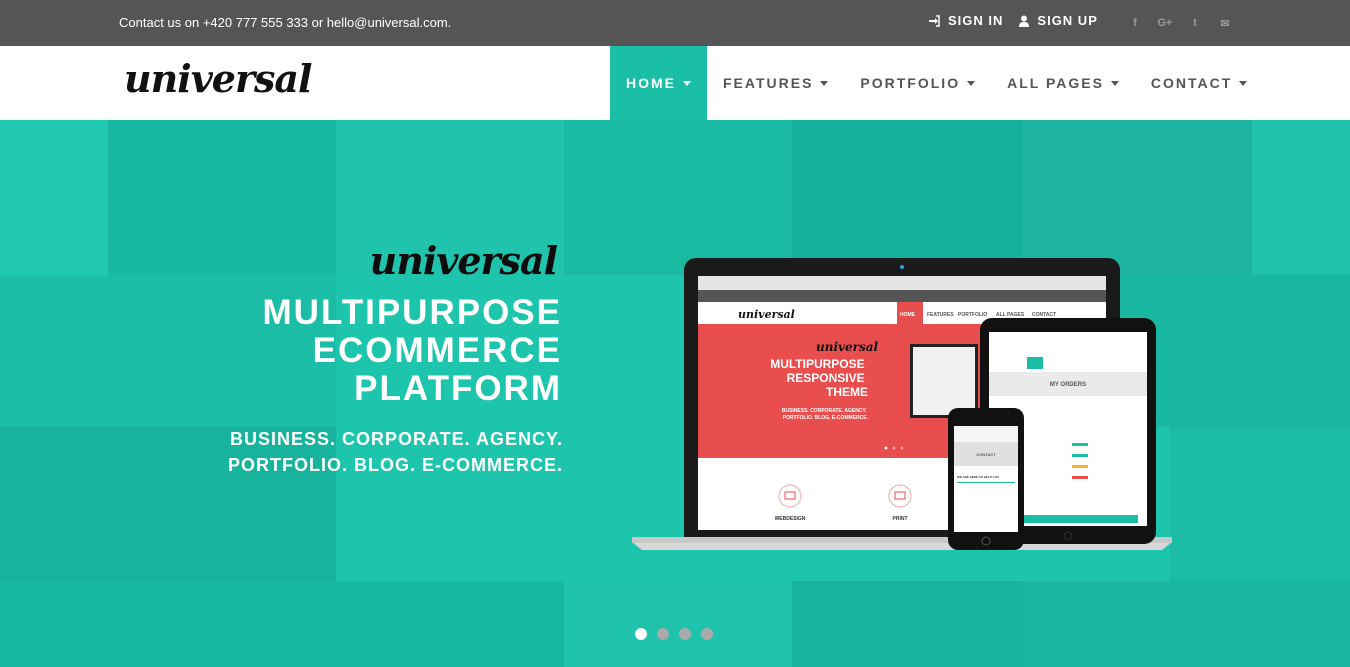  Describe the element at coordinates (900, 519) in the screenshot. I see `mockup-feature: PRINT` at that location.